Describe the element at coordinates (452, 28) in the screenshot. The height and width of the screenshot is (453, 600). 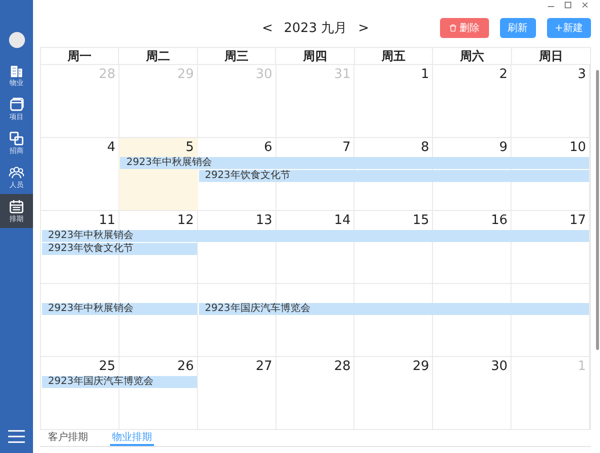
I see `trash-icon` at that location.